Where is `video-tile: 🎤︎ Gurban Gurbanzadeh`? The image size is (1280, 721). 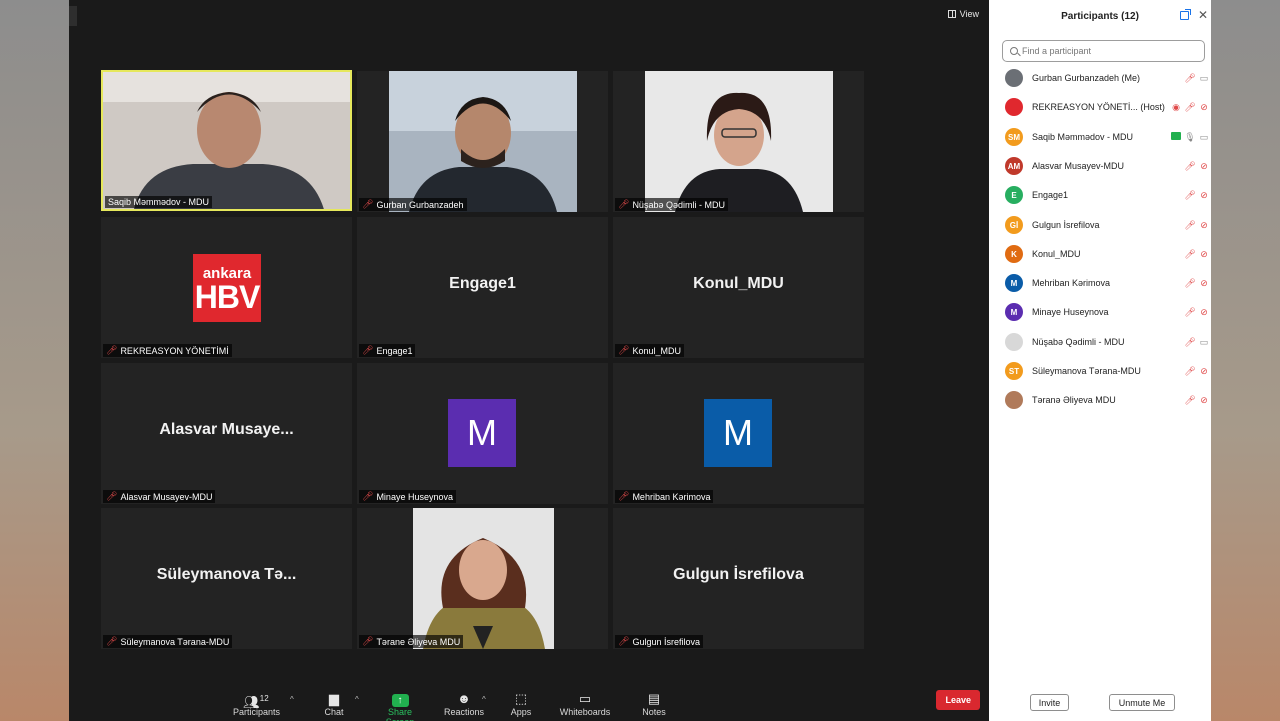
video-tile: 🎤︎ Gurban Gurbanzadeh is located at coordinates (482, 141).